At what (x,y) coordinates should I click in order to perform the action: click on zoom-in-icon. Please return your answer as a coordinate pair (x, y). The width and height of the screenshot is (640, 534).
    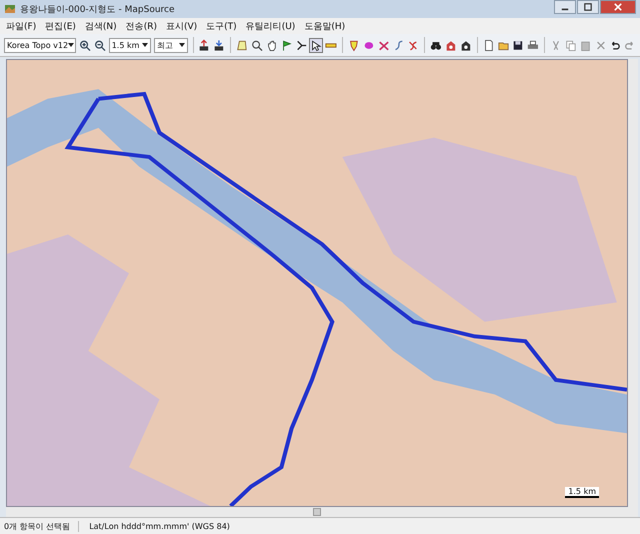
    Looking at the image, I should click on (85, 45).